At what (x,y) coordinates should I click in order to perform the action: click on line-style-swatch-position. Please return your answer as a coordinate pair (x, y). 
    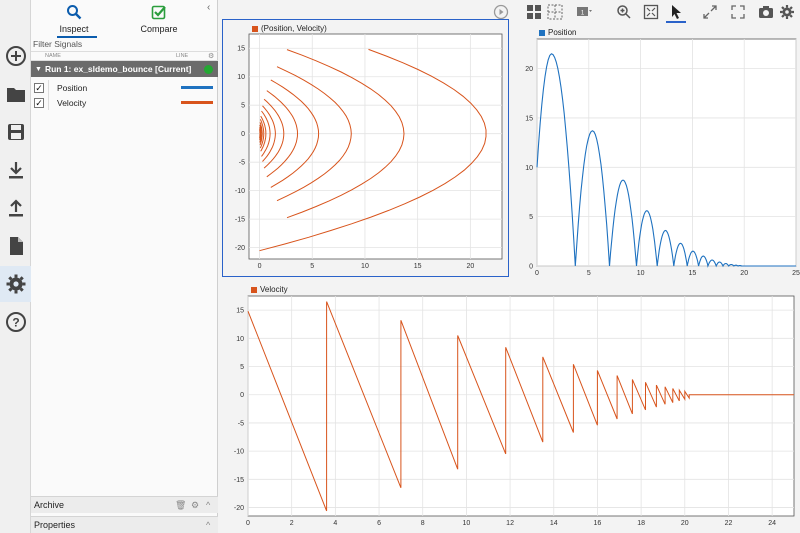
    Looking at the image, I should click on (197, 87).